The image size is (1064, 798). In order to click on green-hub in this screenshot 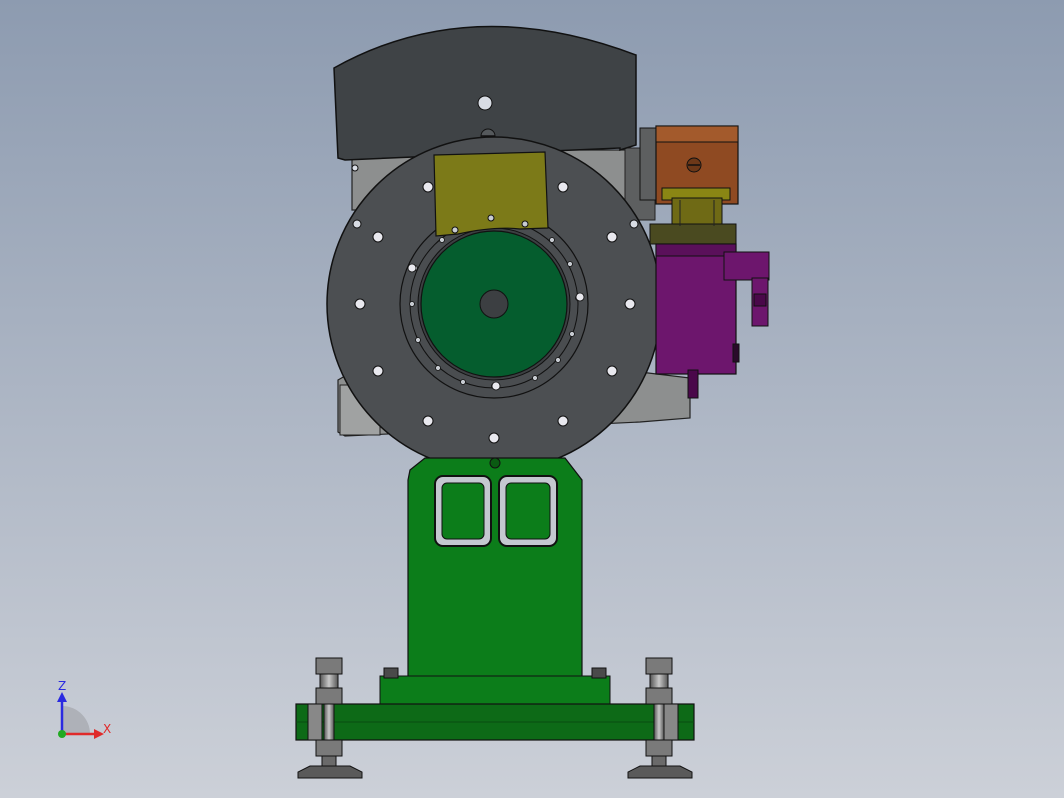, I will do `click(494, 304)`.